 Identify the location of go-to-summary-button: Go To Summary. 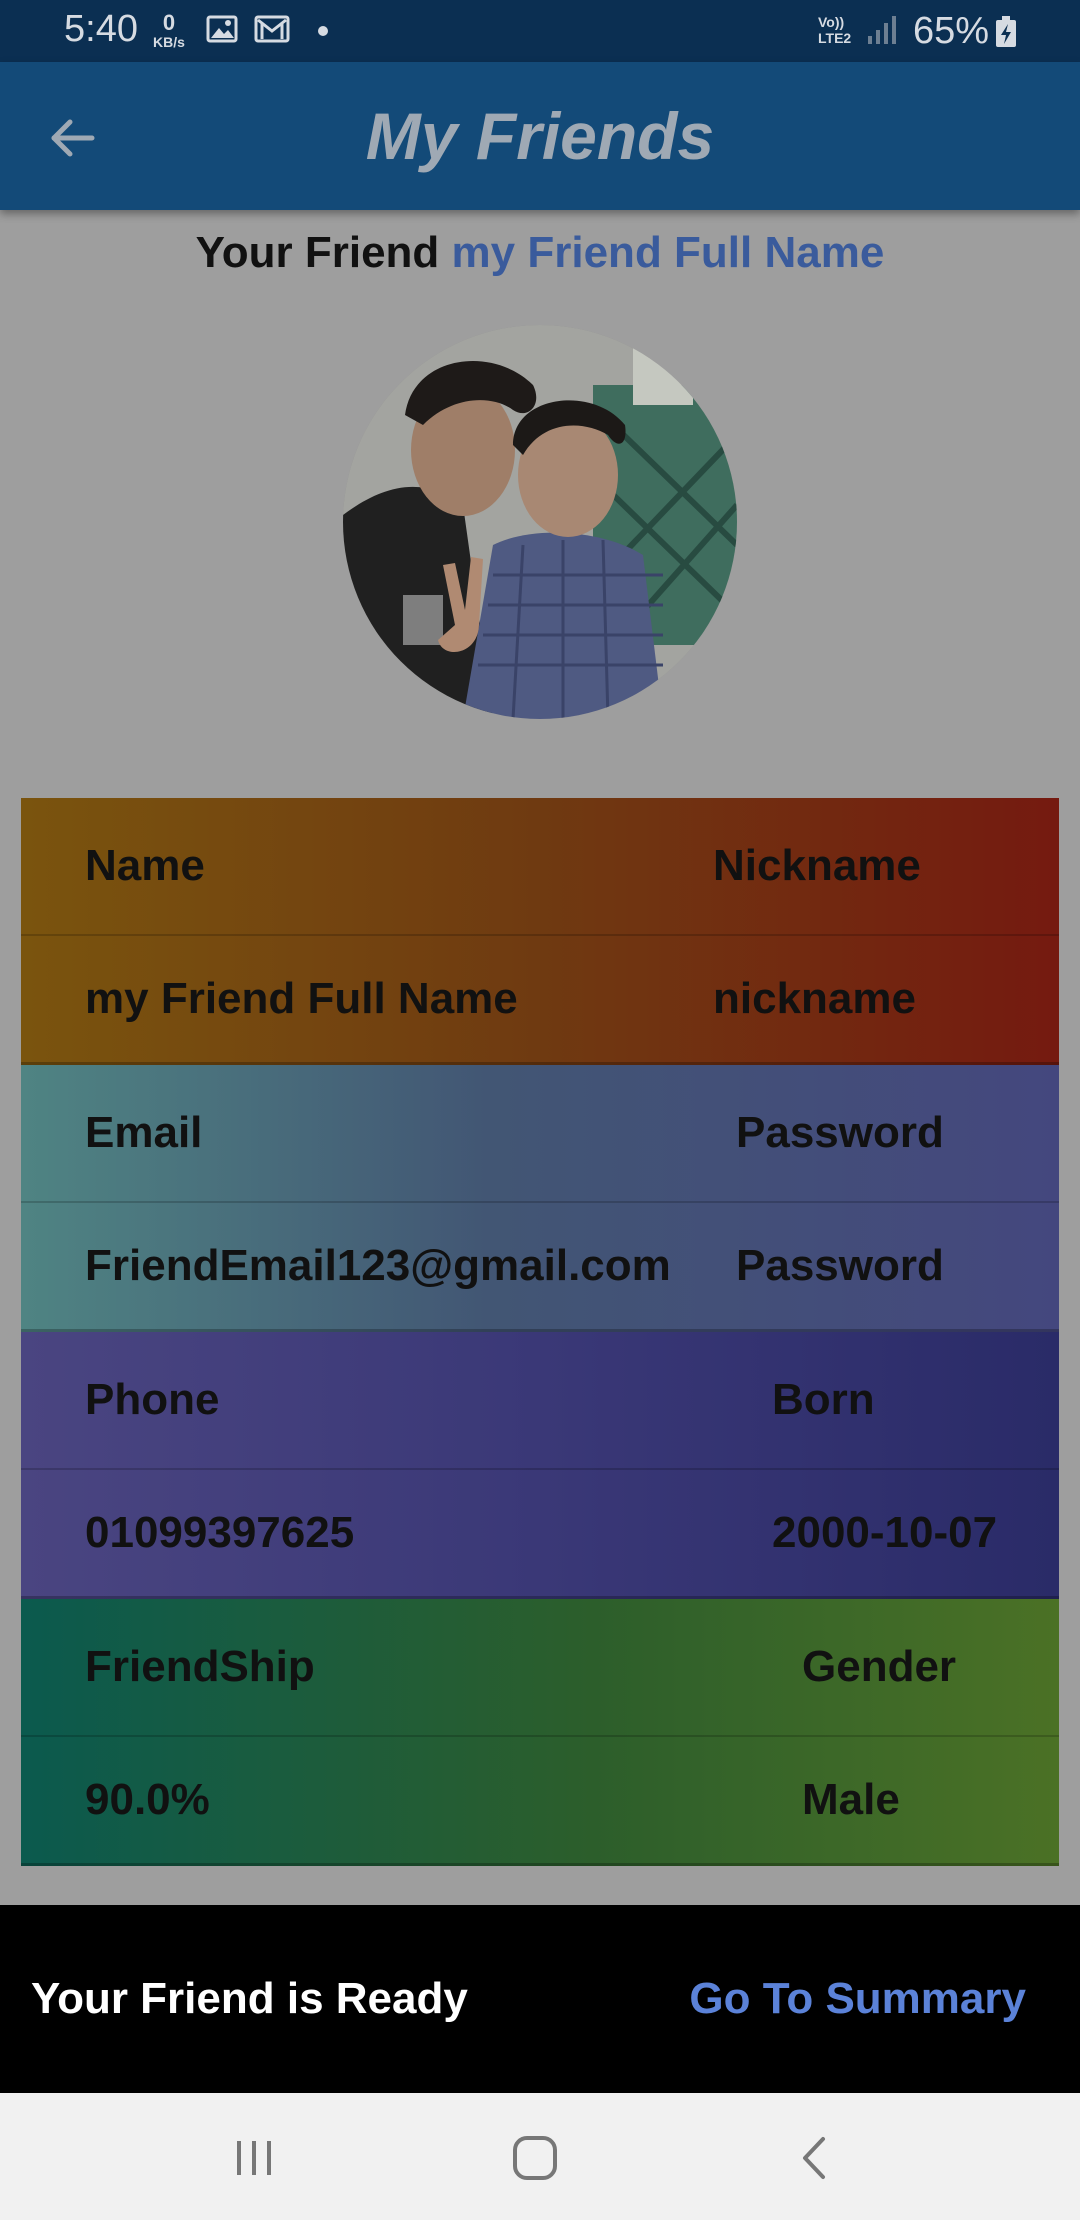
(857, 1999).